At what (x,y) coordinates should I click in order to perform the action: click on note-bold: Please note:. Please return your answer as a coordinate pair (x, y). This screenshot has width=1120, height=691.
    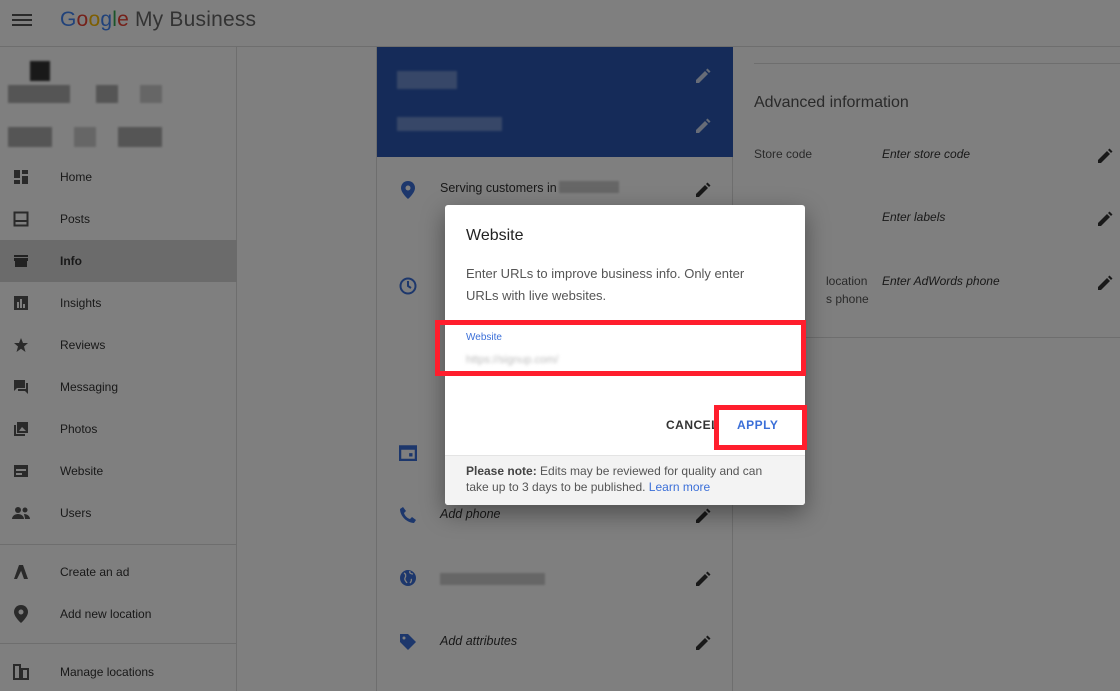
    Looking at the image, I should click on (501, 471).